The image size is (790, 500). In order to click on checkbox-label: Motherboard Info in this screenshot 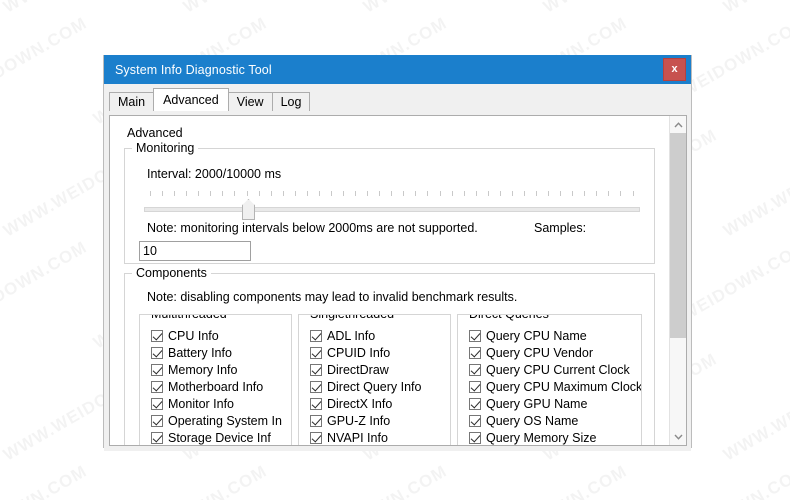, I will do `click(216, 386)`.